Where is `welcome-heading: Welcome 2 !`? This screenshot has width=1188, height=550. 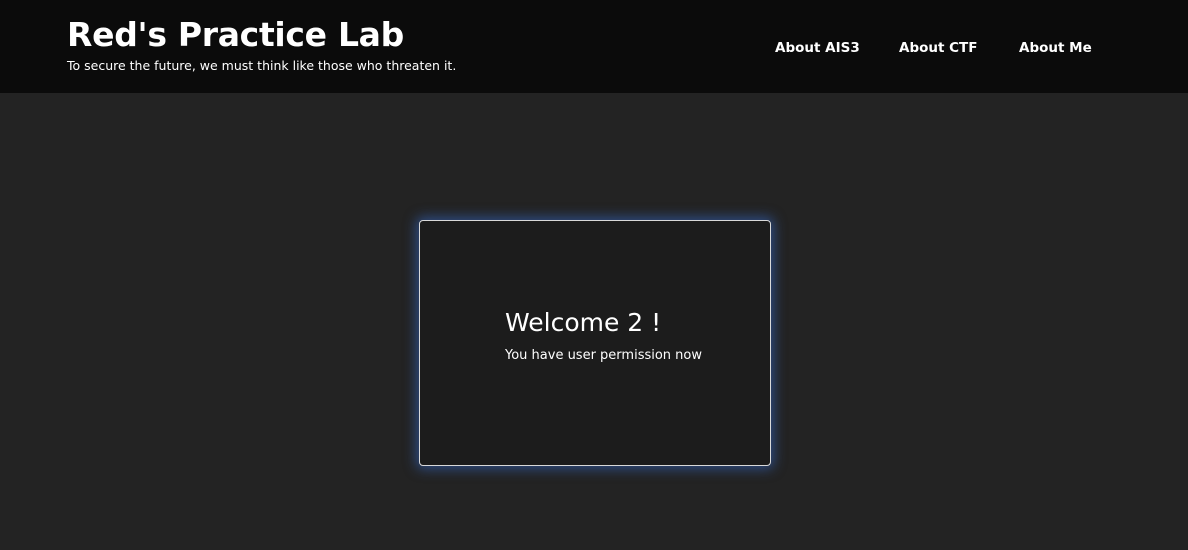
welcome-heading: Welcome 2 ! is located at coordinates (583, 322).